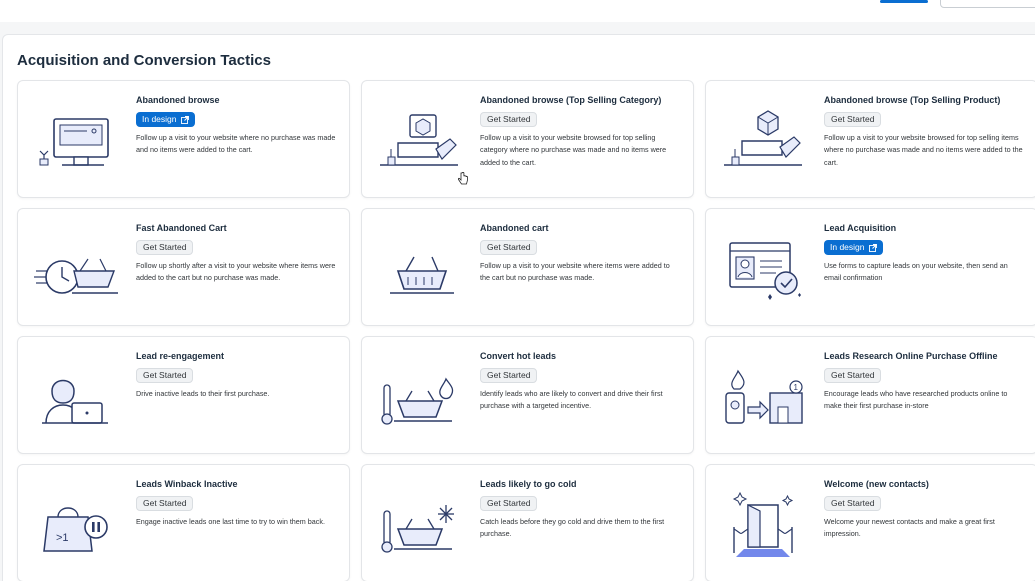 The width and height of the screenshot is (1035, 581). I want to click on tactic-card-title: Abandoned browse (Top Selling Category), so click(571, 100).